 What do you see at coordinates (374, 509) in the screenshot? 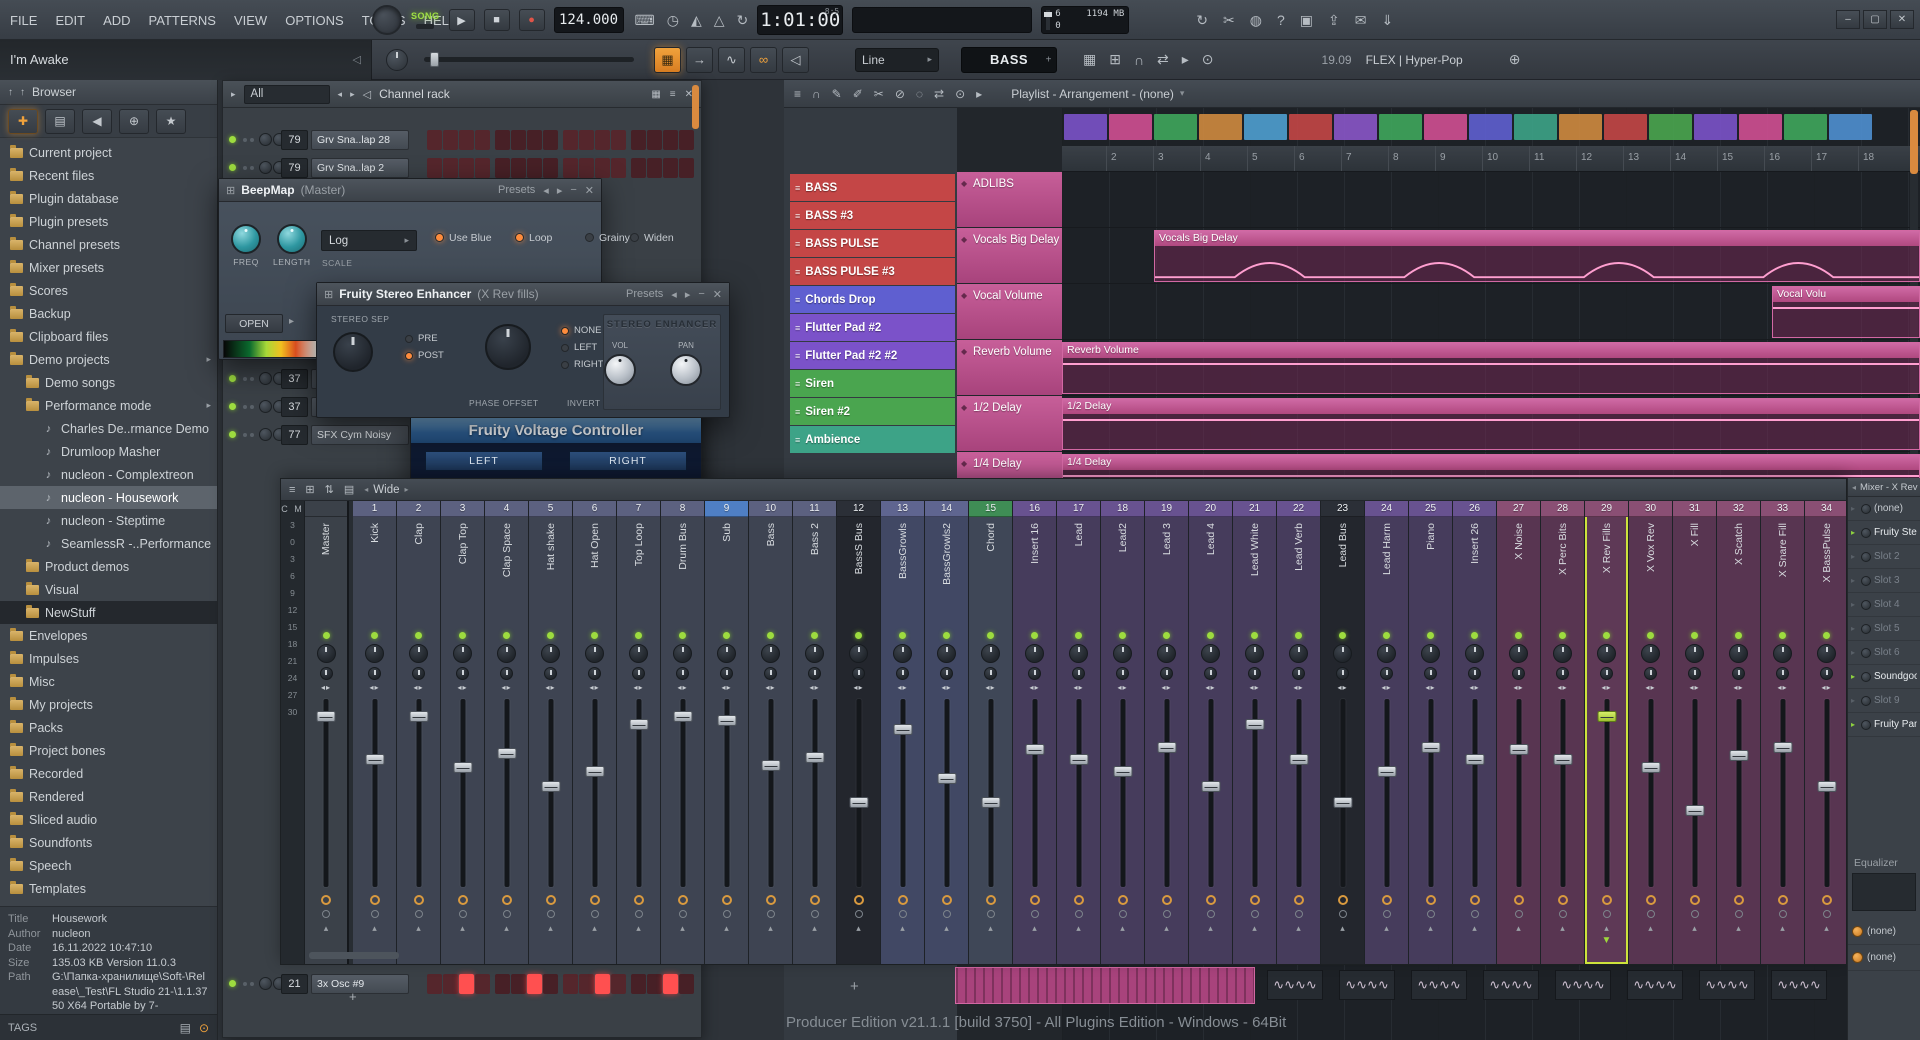
I see `mixer-channel-number: 1` at bounding box center [374, 509].